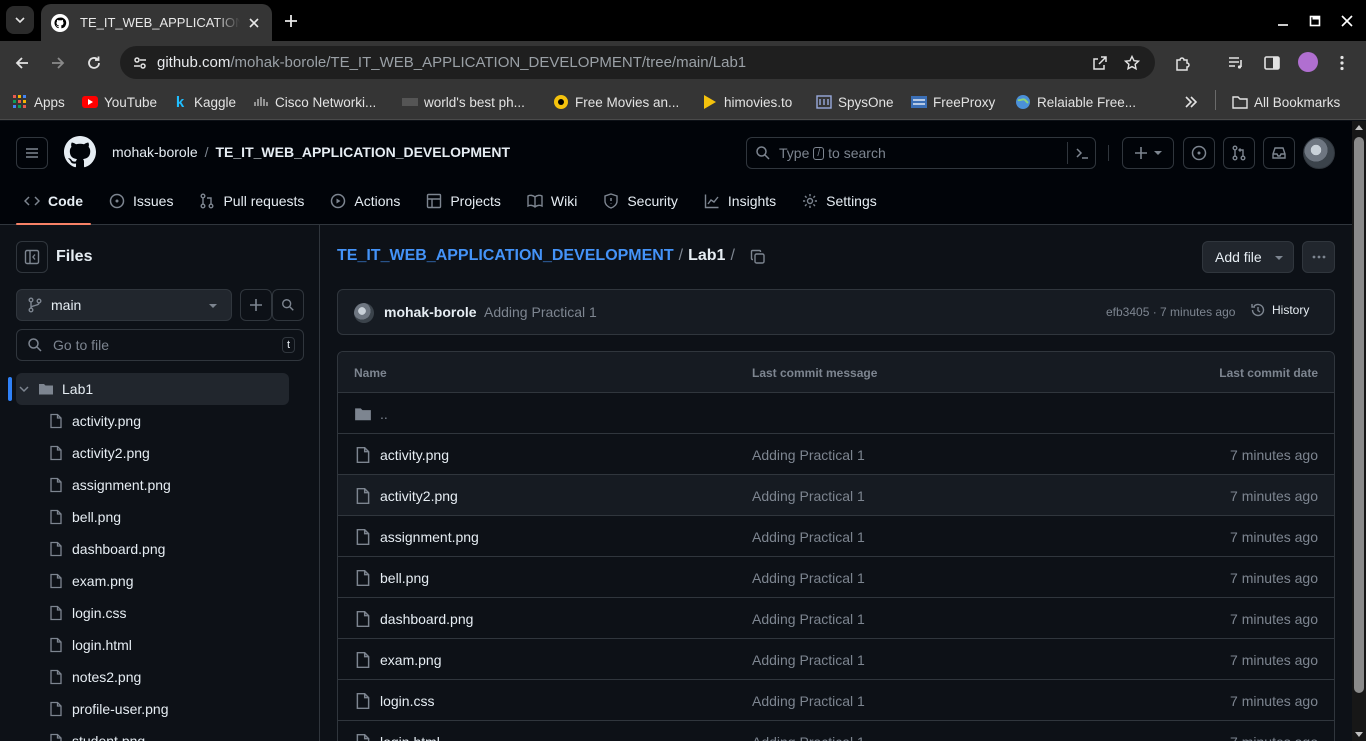 The height and width of the screenshot is (741, 1366). What do you see at coordinates (141, 201) in the screenshot?
I see `tab-issues: Issues` at bounding box center [141, 201].